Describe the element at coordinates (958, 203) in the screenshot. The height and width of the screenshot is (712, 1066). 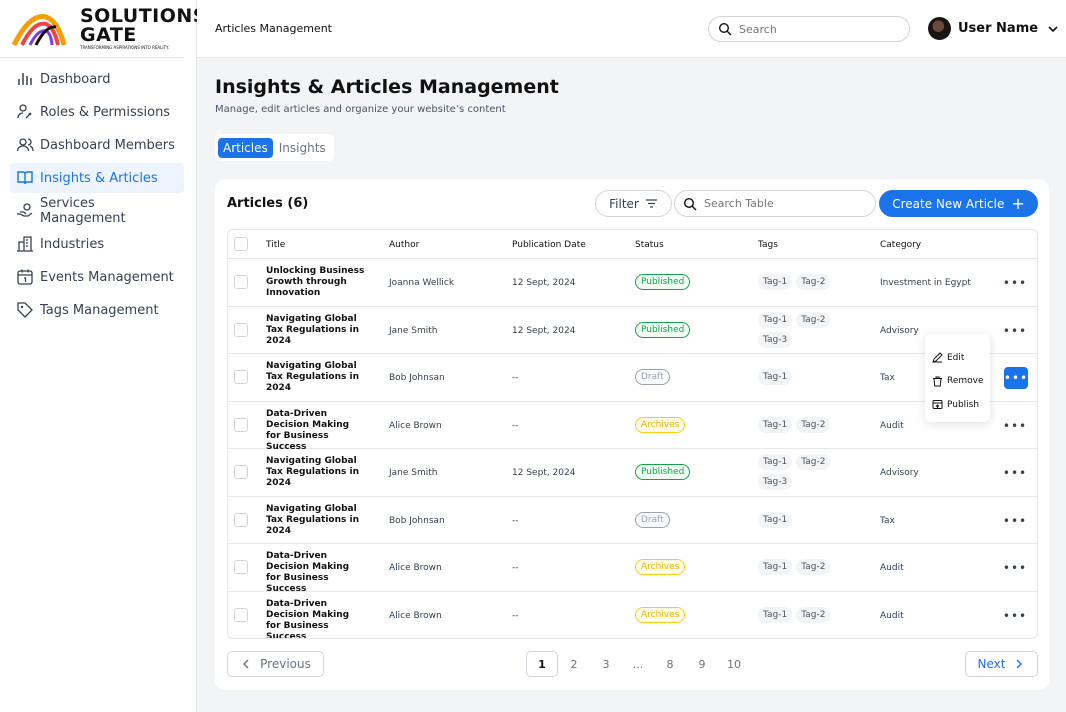
I see `create-article-button: Create New Article +` at that location.